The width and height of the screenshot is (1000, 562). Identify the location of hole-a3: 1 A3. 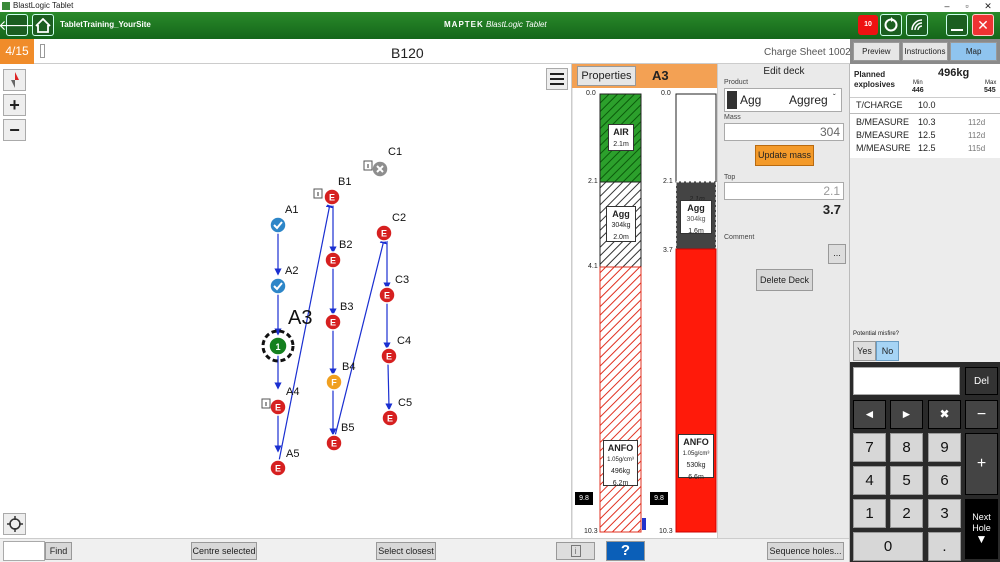
(286, 335).